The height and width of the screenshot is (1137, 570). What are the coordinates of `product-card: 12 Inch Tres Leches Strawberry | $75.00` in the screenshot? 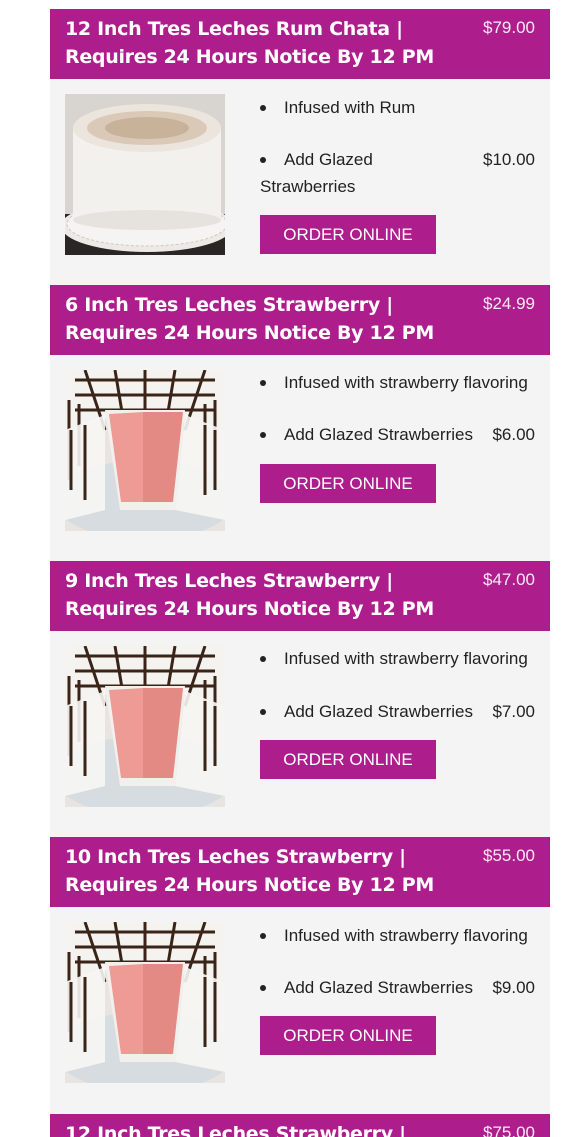 It's located at (300, 1125).